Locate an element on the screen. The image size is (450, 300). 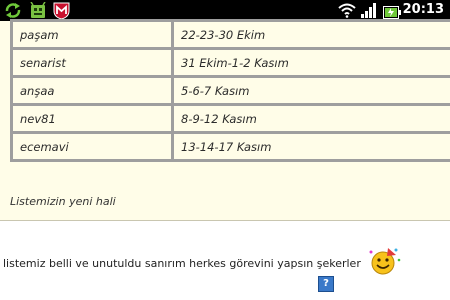
name-cell: paşam is located at coordinates (90, 33).